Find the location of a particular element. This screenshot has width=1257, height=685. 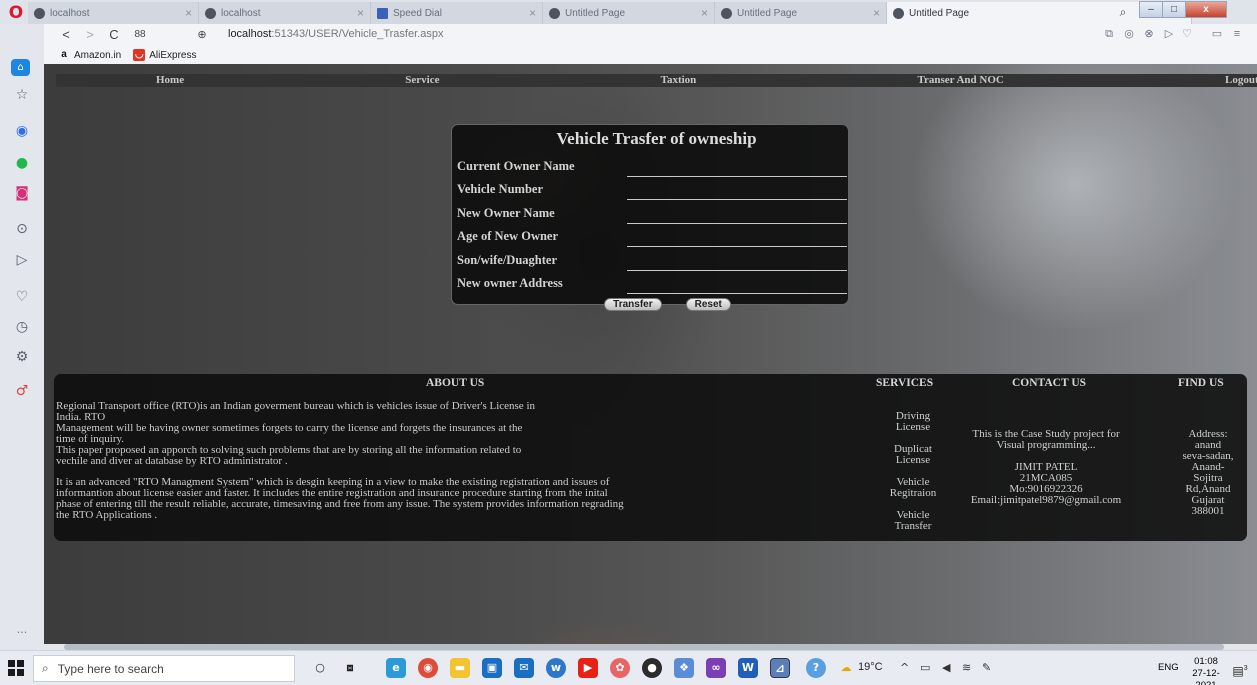

word-icon: W is located at coordinates (748, 668).